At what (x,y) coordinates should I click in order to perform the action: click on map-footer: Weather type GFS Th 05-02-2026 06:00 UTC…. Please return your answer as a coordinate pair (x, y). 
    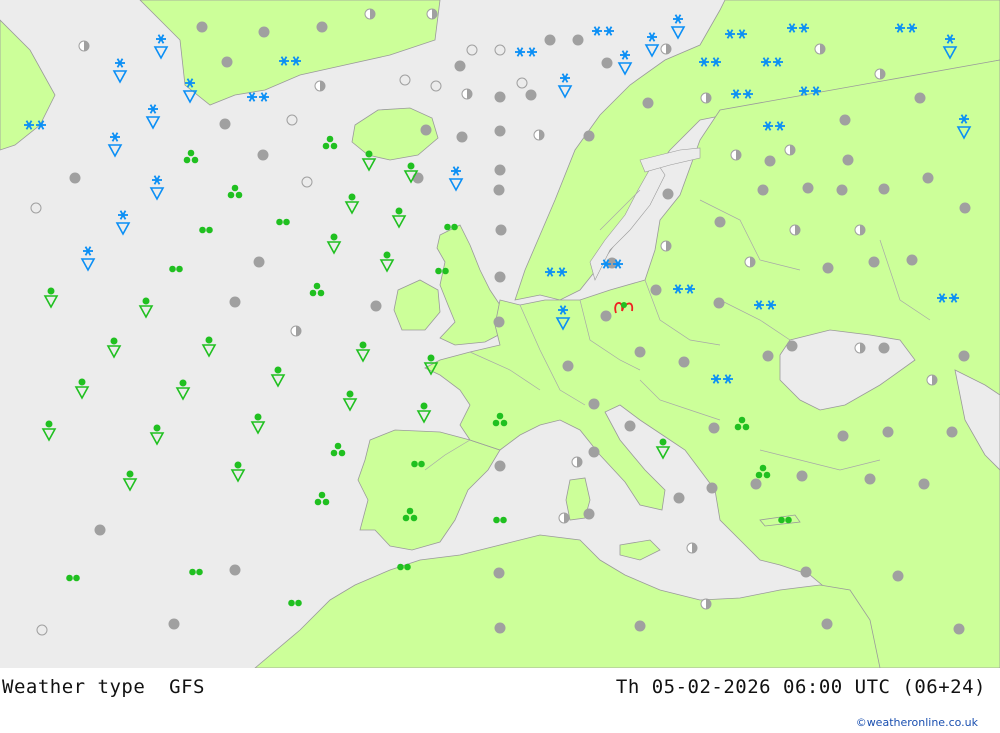
    Looking at the image, I should click on (500, 700).